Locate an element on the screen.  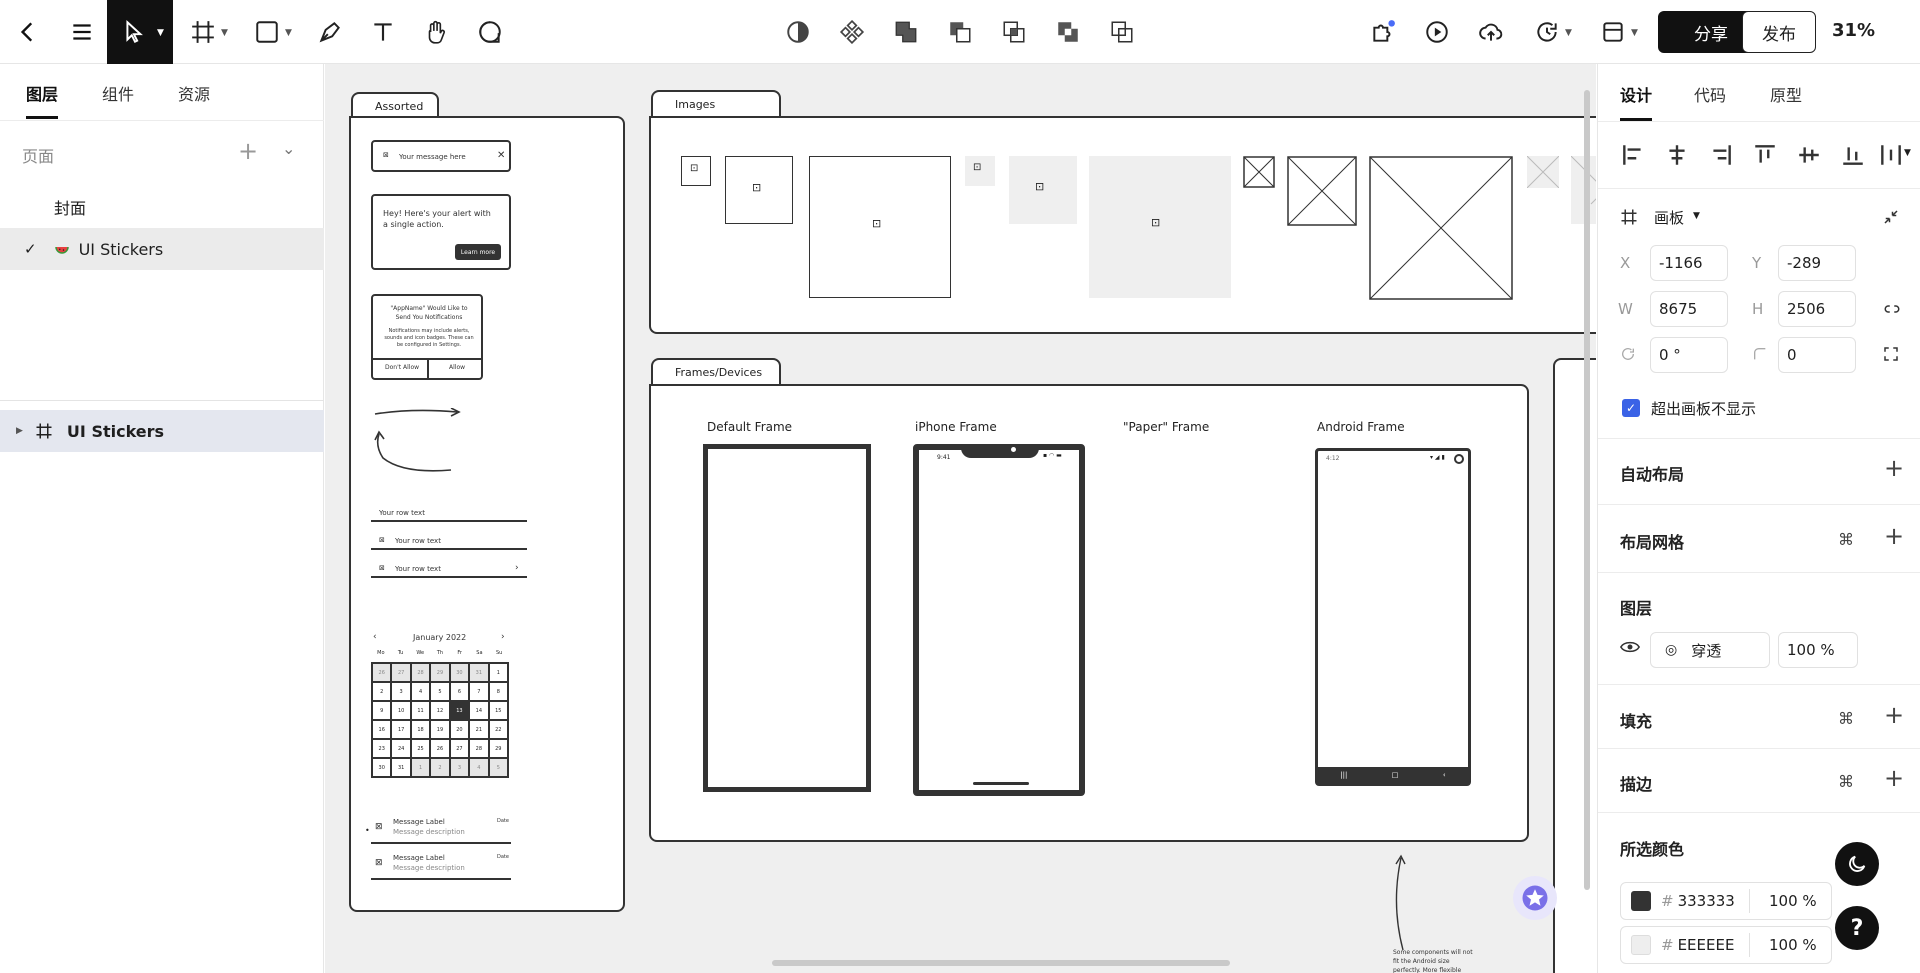
radius-input: 0 is located at coordinates (1817, 355).